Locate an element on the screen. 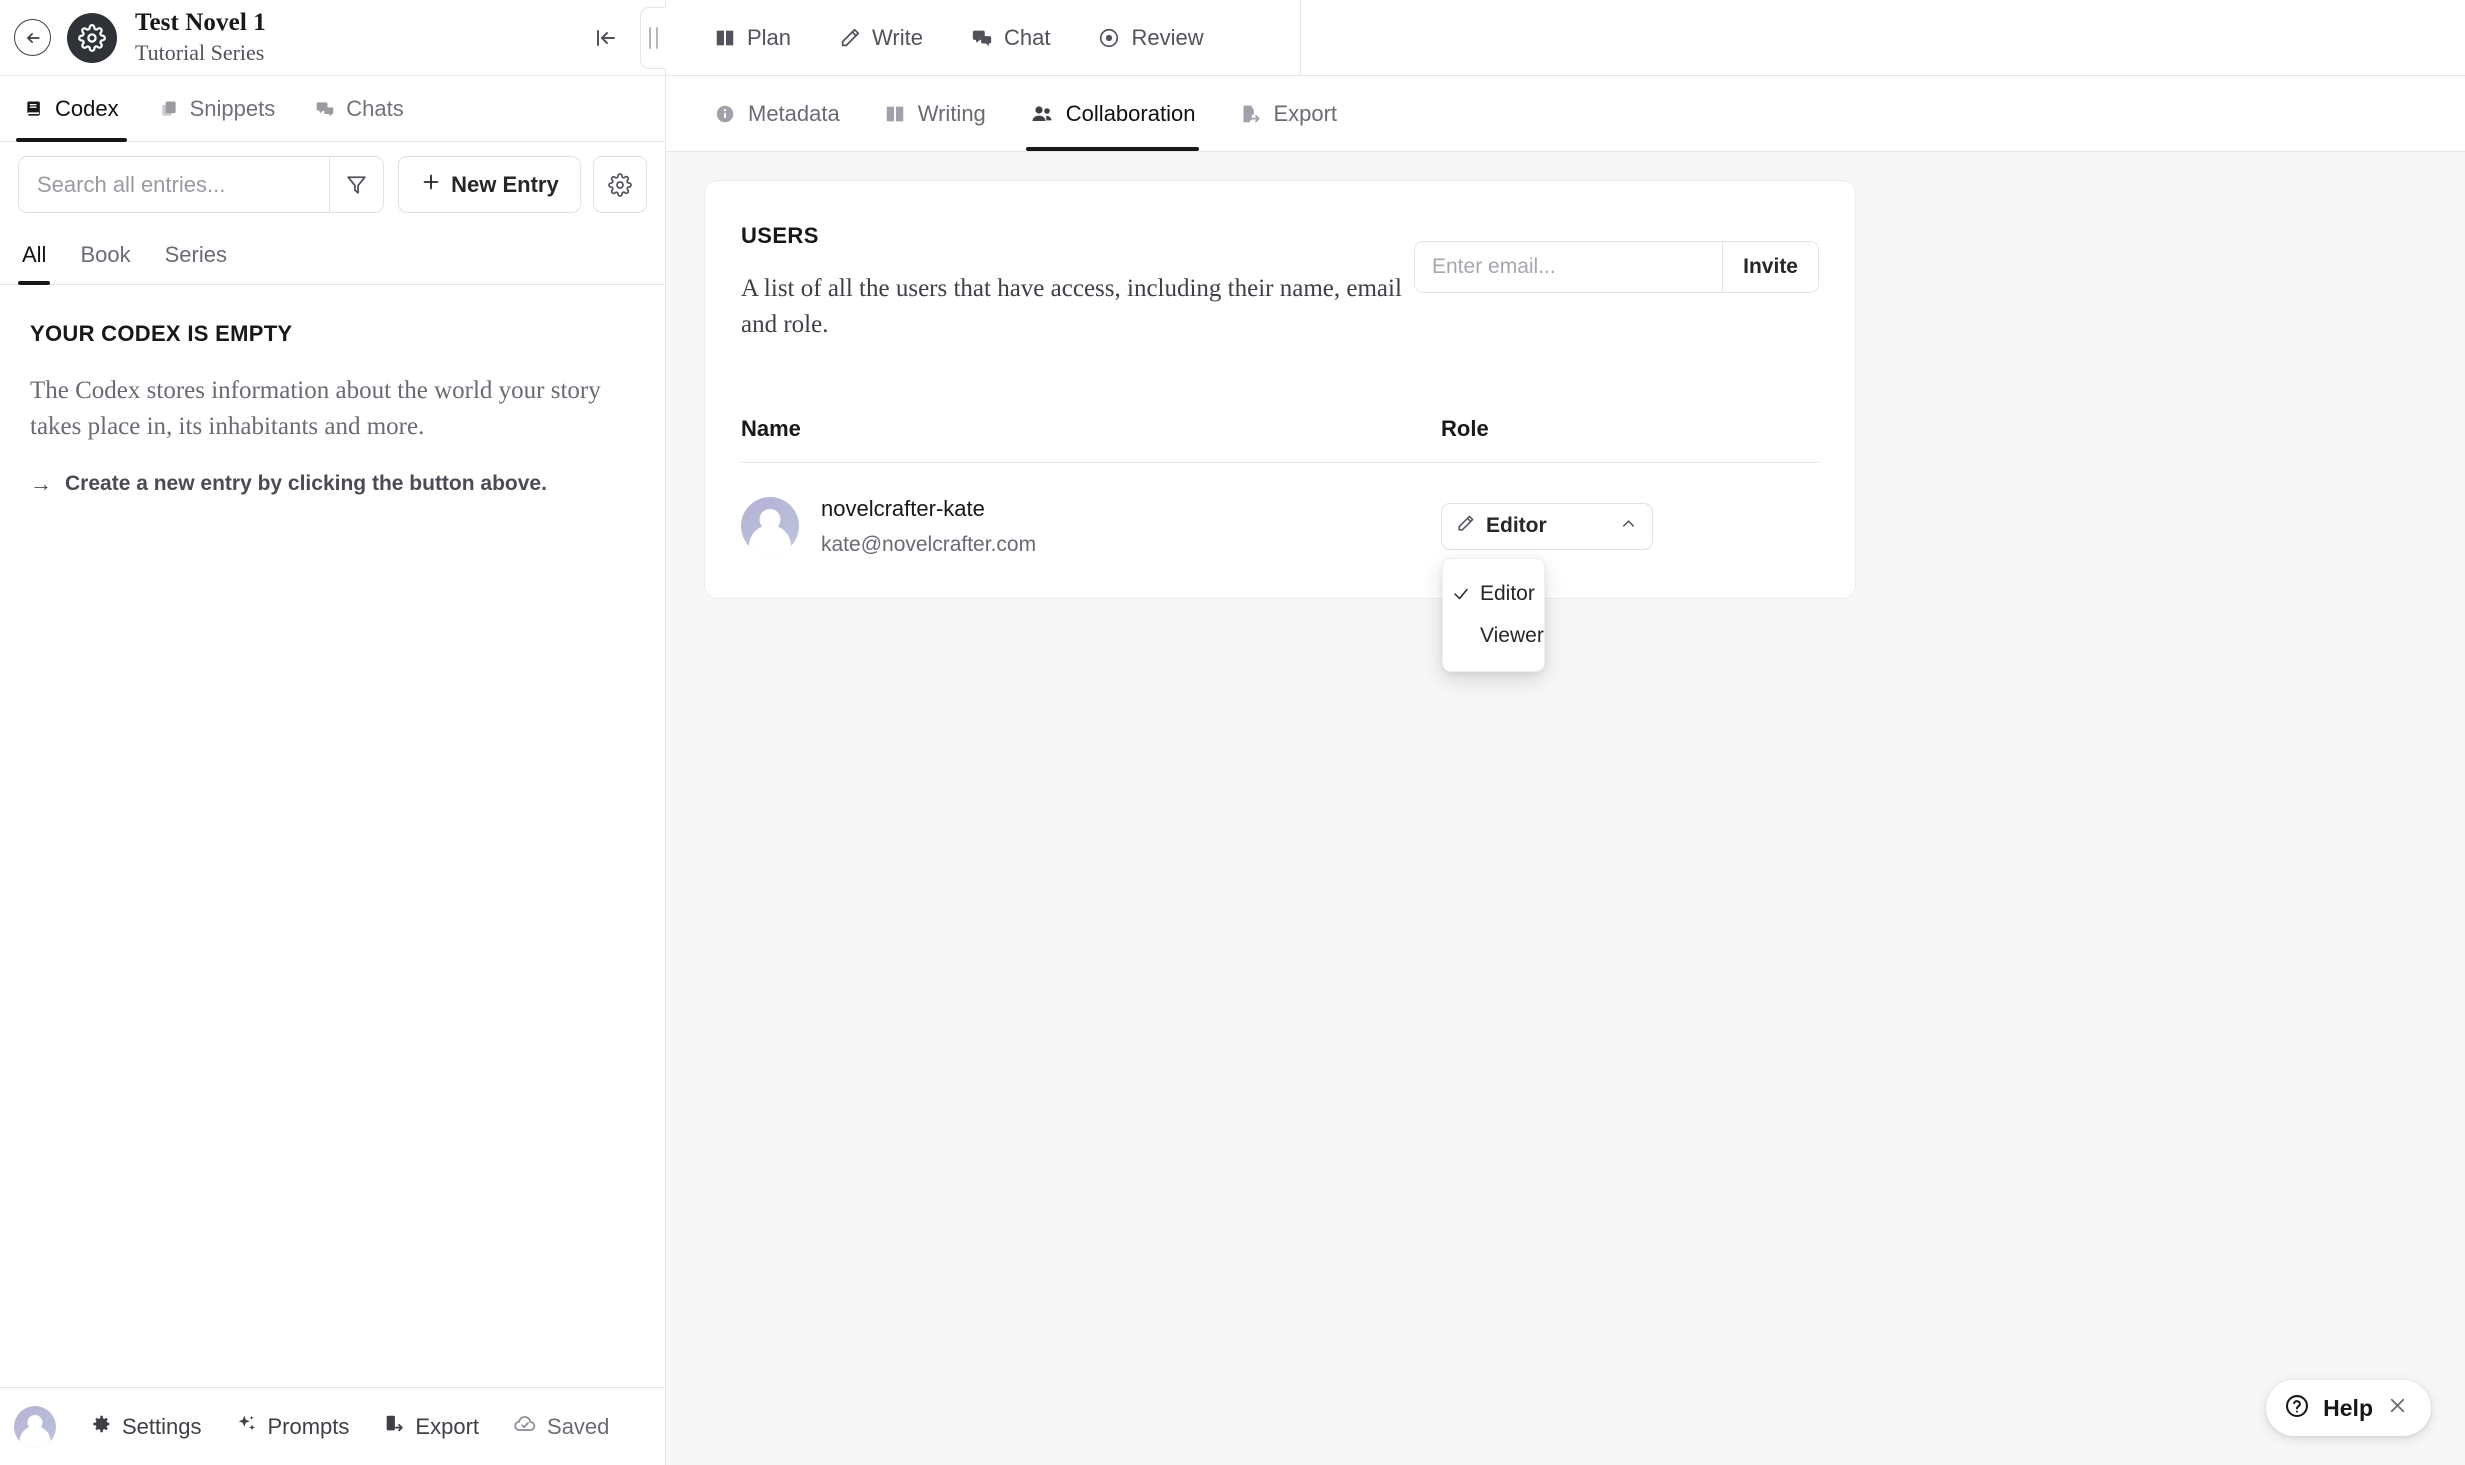 The image size is (2465, 1465). plus-icon is located at coordinates (431, 185).